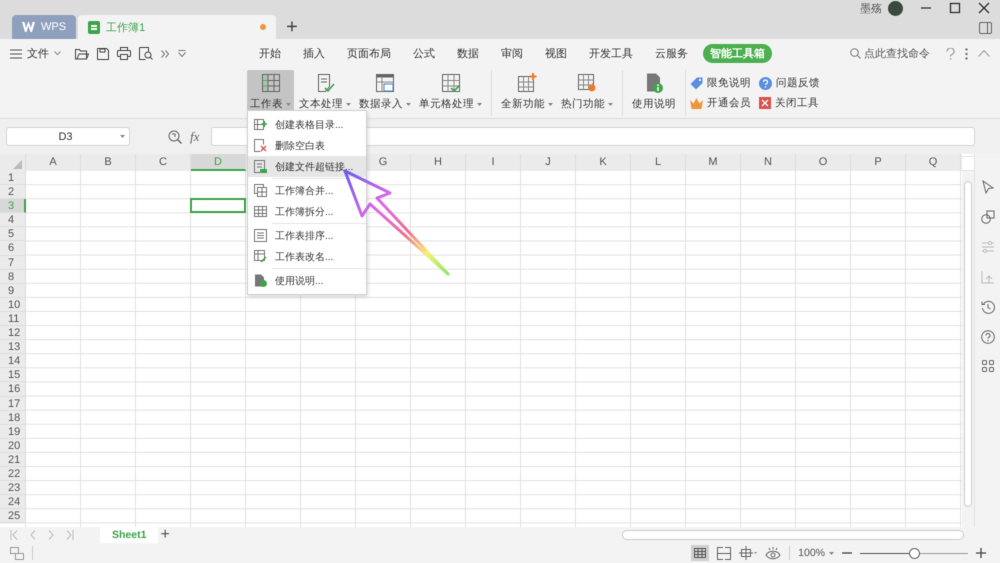 This screenshot has width=1000, height=563. I want to click on row-header: 22, so click(13, 474).